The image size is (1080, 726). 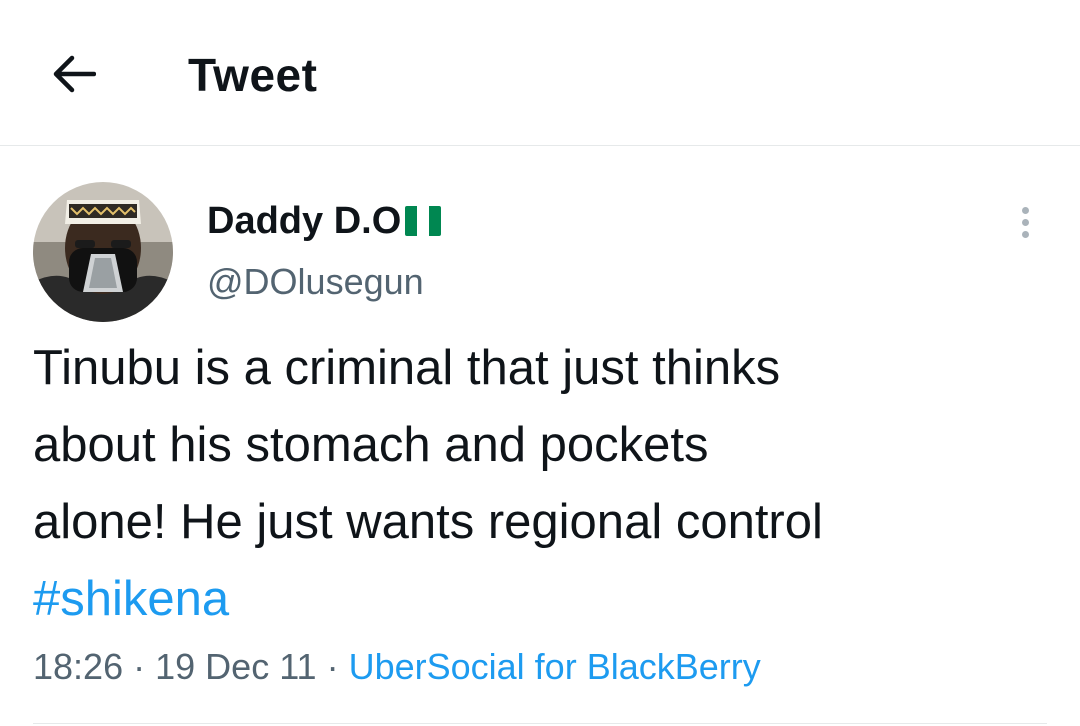 What do you see at coordinates (304, 221) in the screenshot?
I see `author-name-text: Daddy D.O` at bounding box center [304, 221].